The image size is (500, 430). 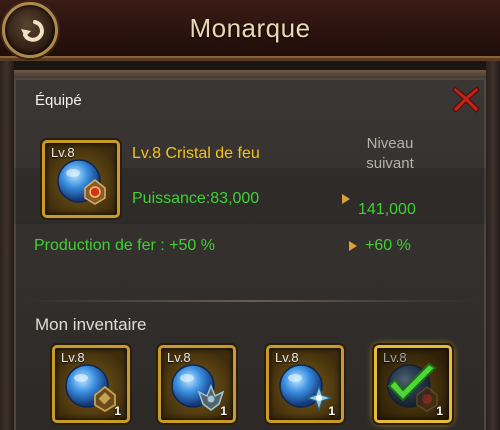 I want to click on inventory-item-4-equipped: Lv.8 1, so click(x=413, y=384).